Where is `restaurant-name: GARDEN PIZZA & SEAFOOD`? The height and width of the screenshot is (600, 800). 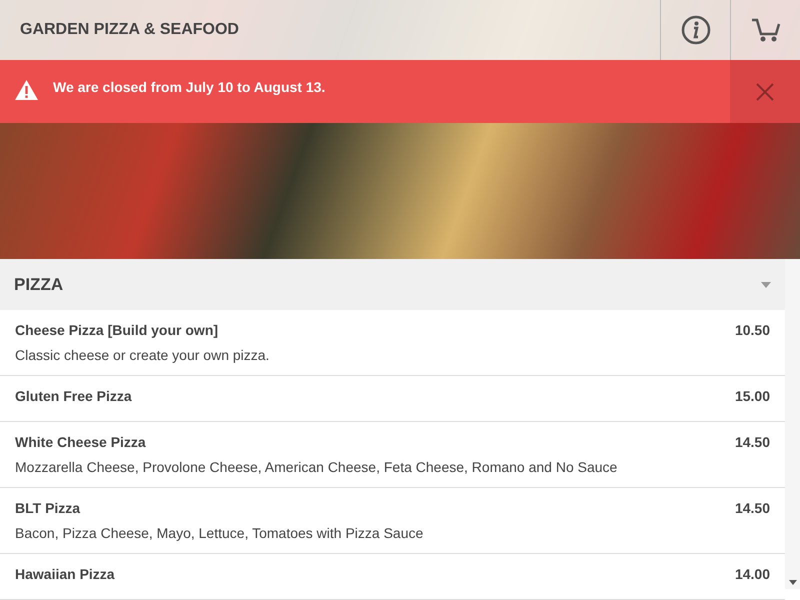 restaurant-name: GARDEN PIZZA & SEAFOOD is located at coordinates (129, 30).